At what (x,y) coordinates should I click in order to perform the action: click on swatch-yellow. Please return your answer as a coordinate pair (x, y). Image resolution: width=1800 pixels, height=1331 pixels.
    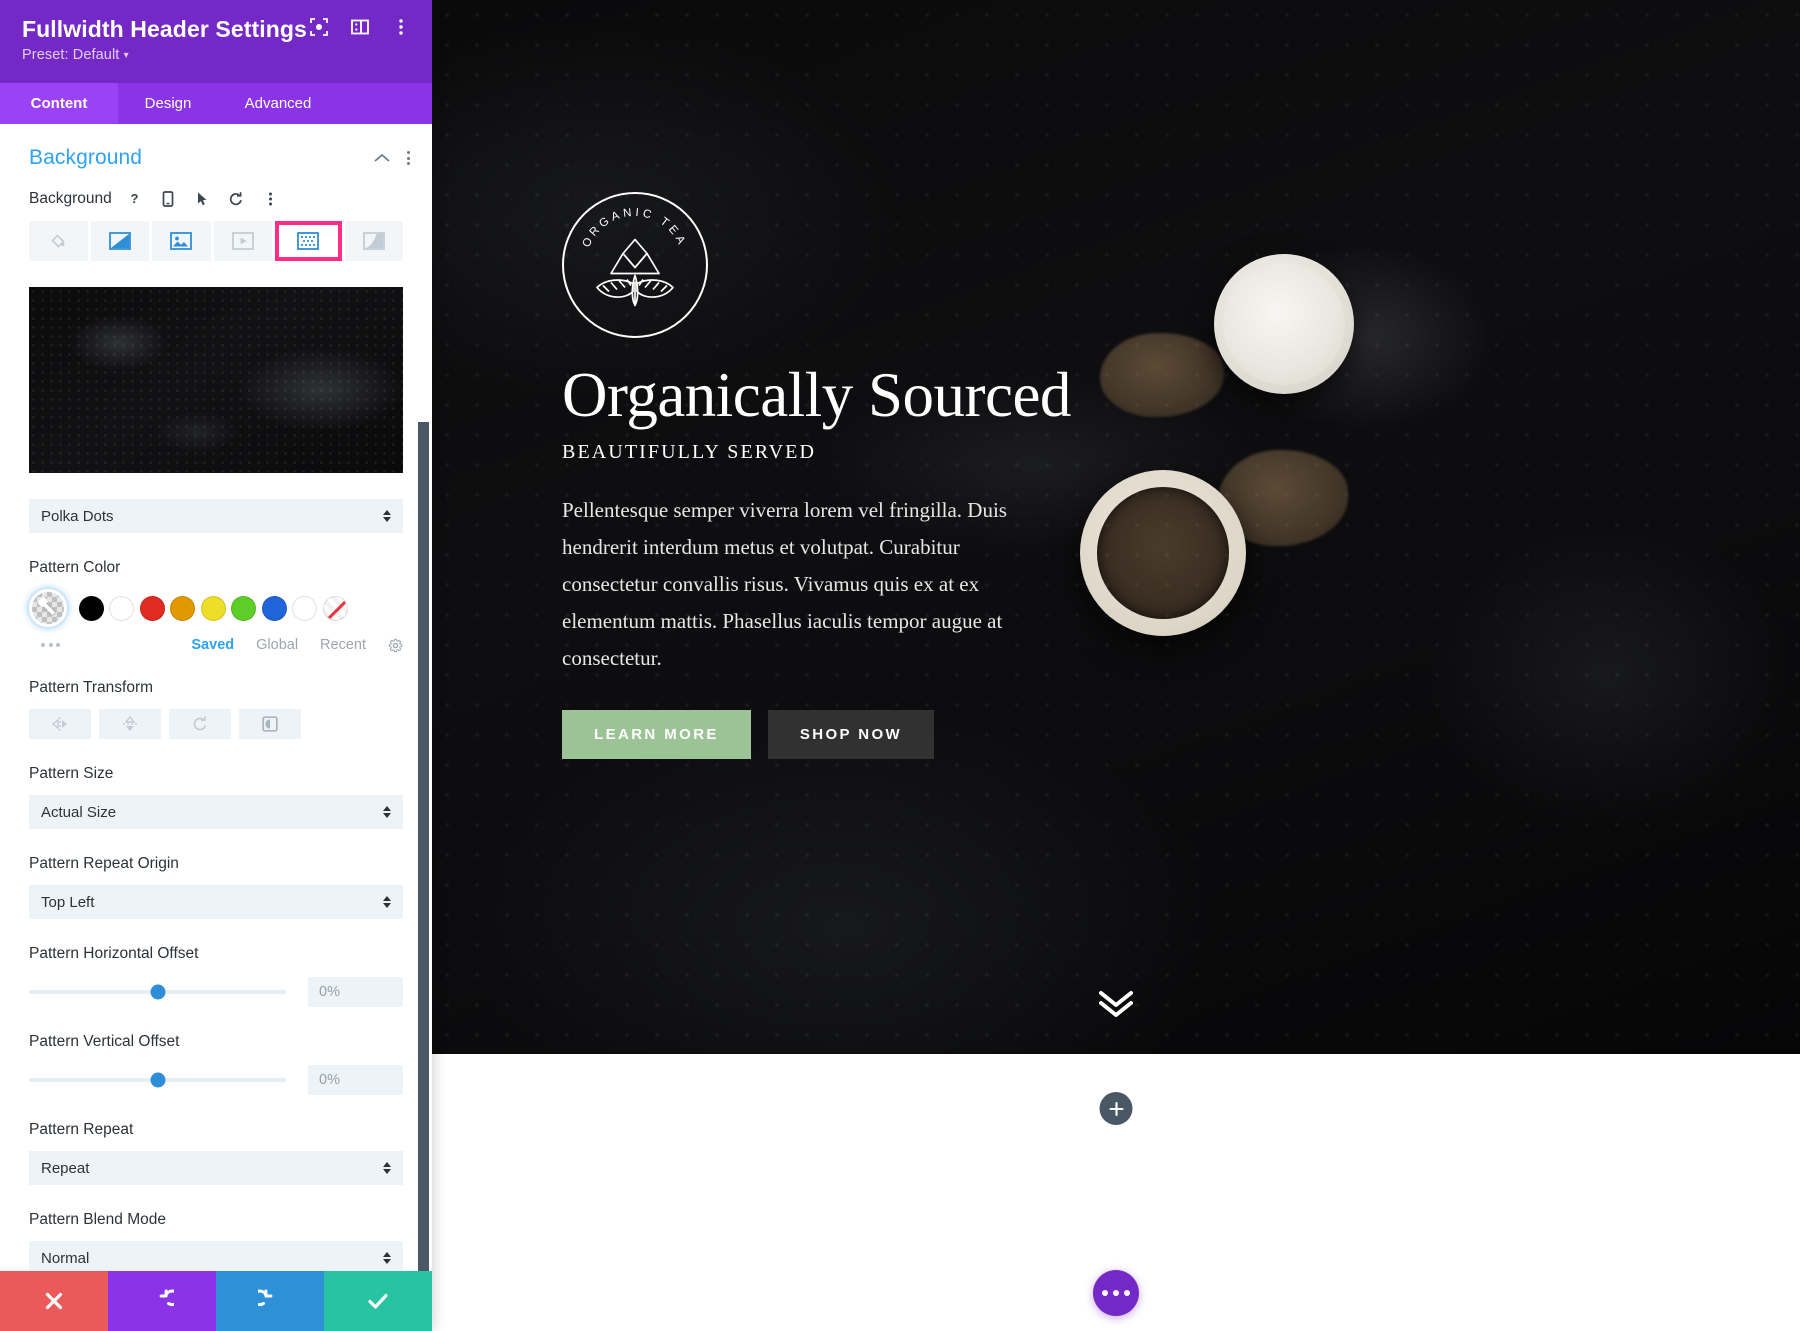
    Looking at the image, I should click on (213, 608).